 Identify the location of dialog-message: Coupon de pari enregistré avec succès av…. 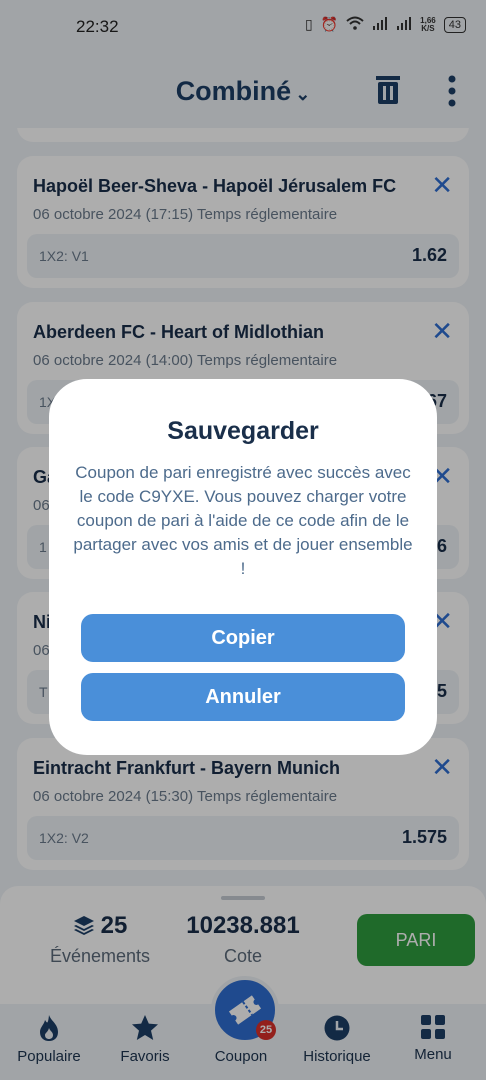
(243, 520).